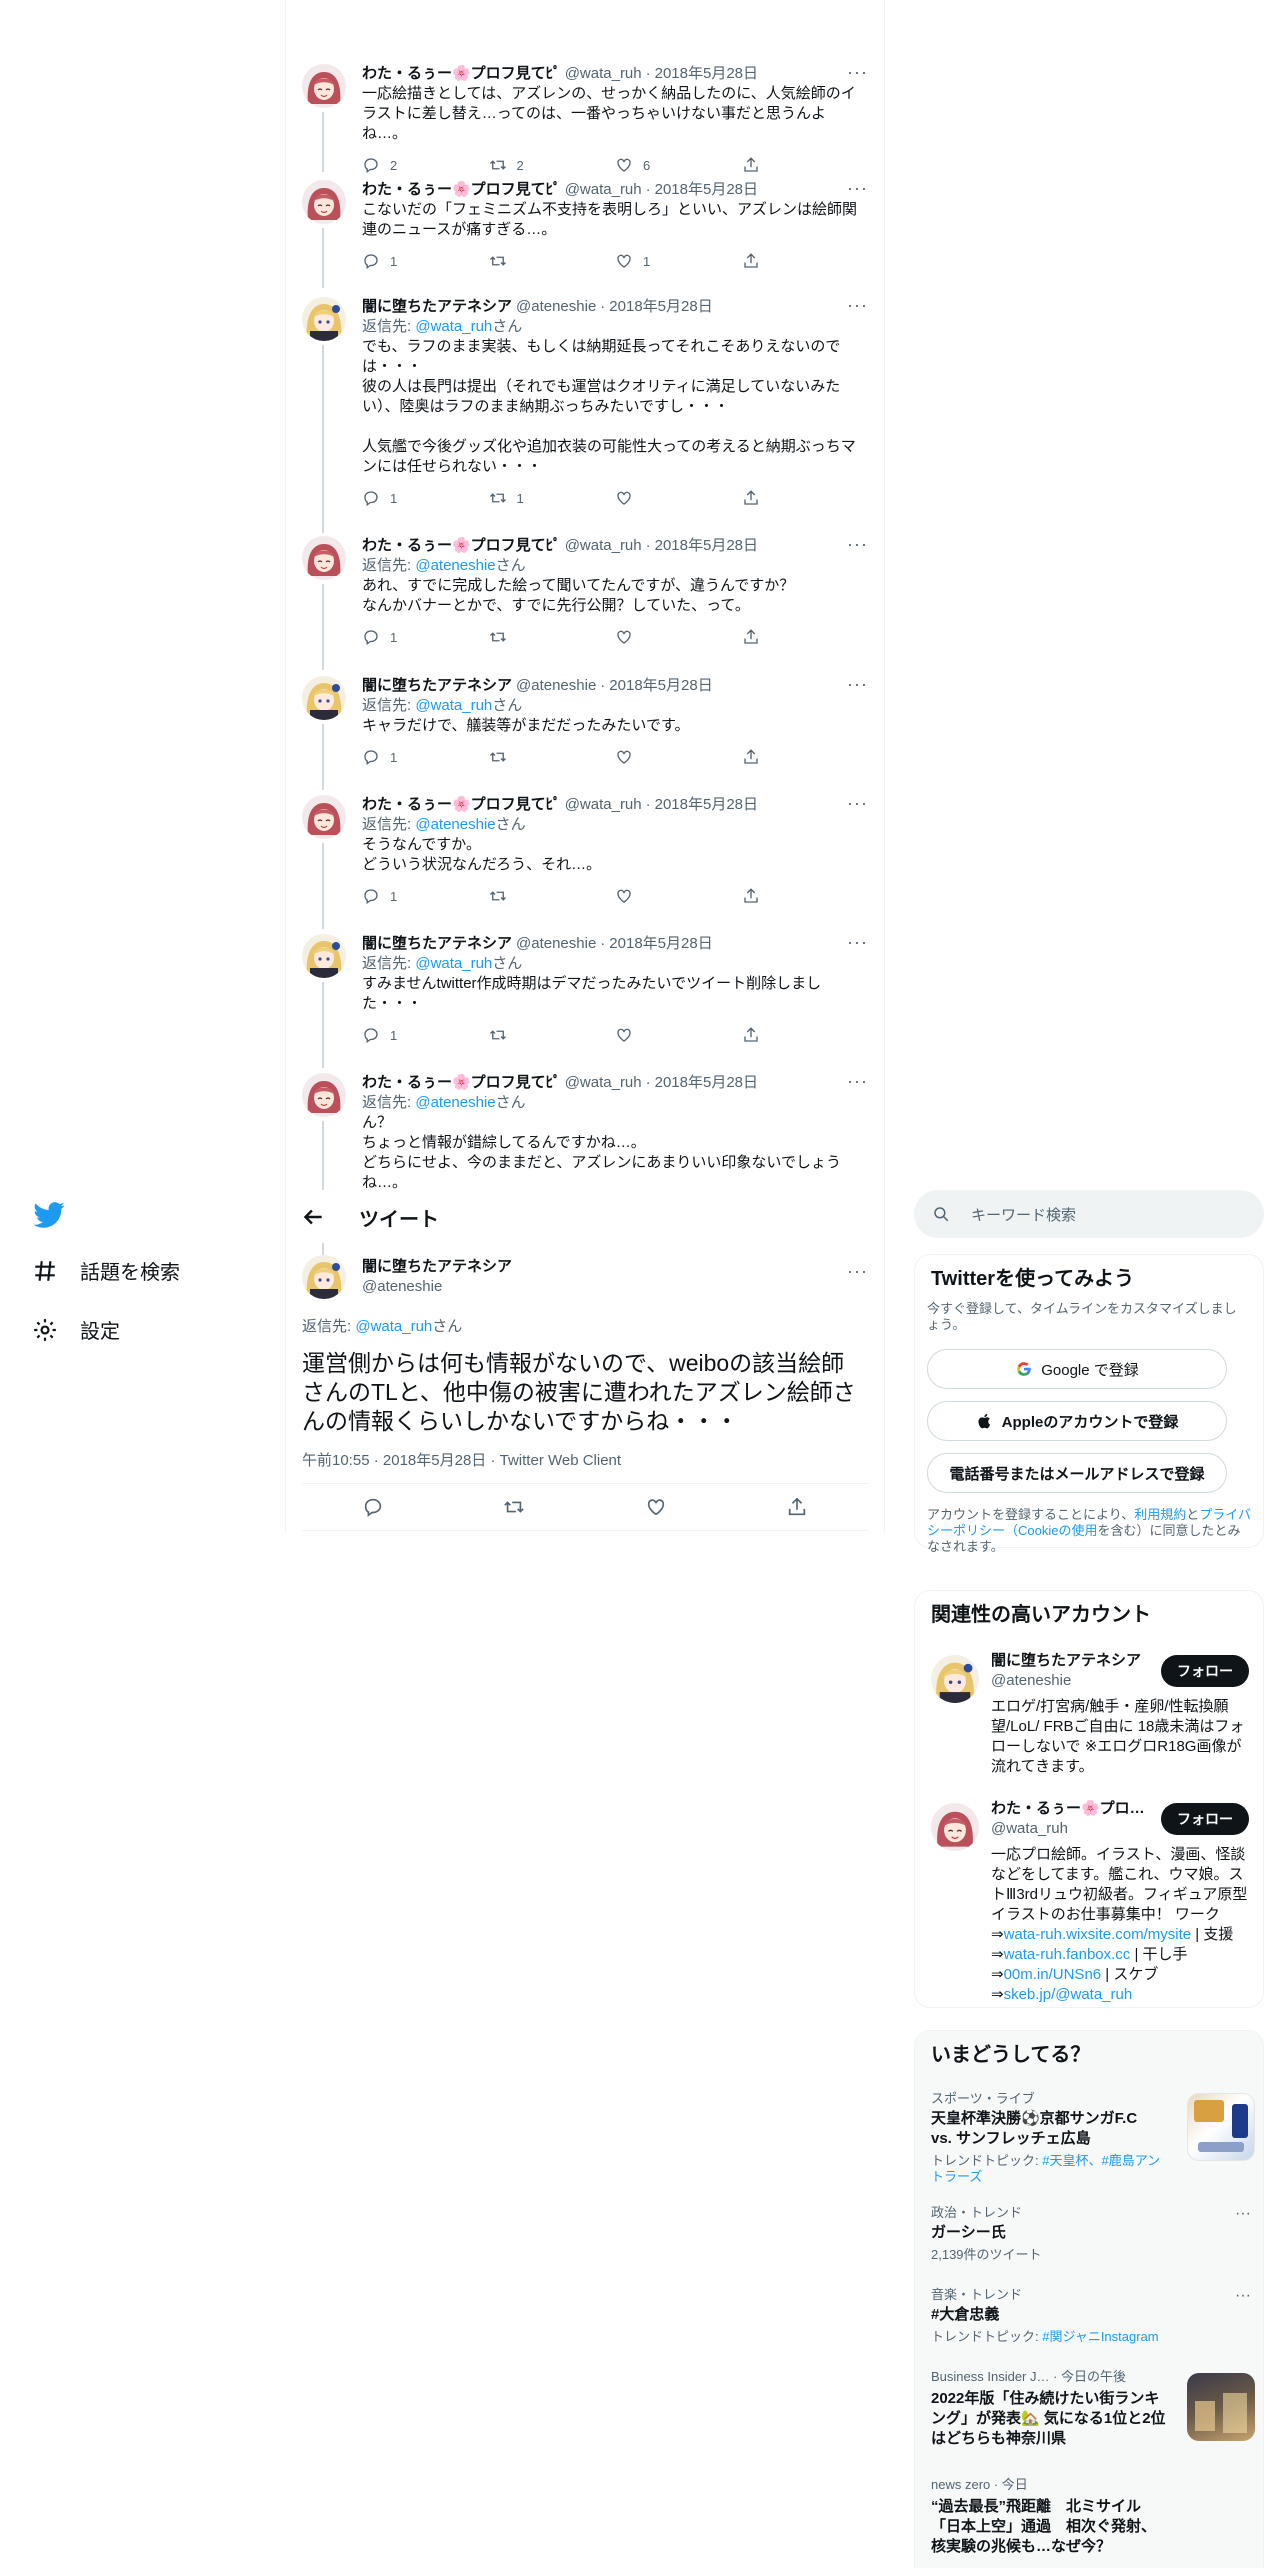 Image resolution: width=1284 pixels, height=2568 pixels. What do you see at coordinates (1077, 1421) in the screenshot?
I see `apple-signup-button: Appleのアカウントで登録` at bounding box center [1077, 1421].